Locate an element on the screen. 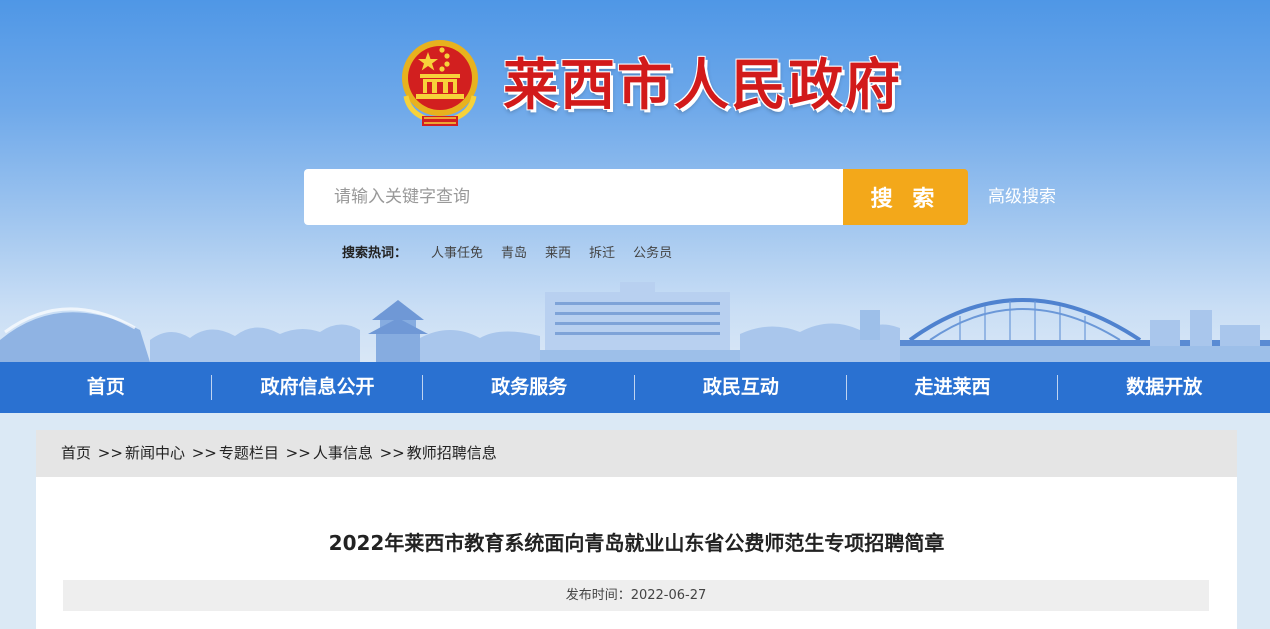 The height and width of the screenshot is (629, 1270). hot-word-link: 莱西 is located at coordinates (558, 251).